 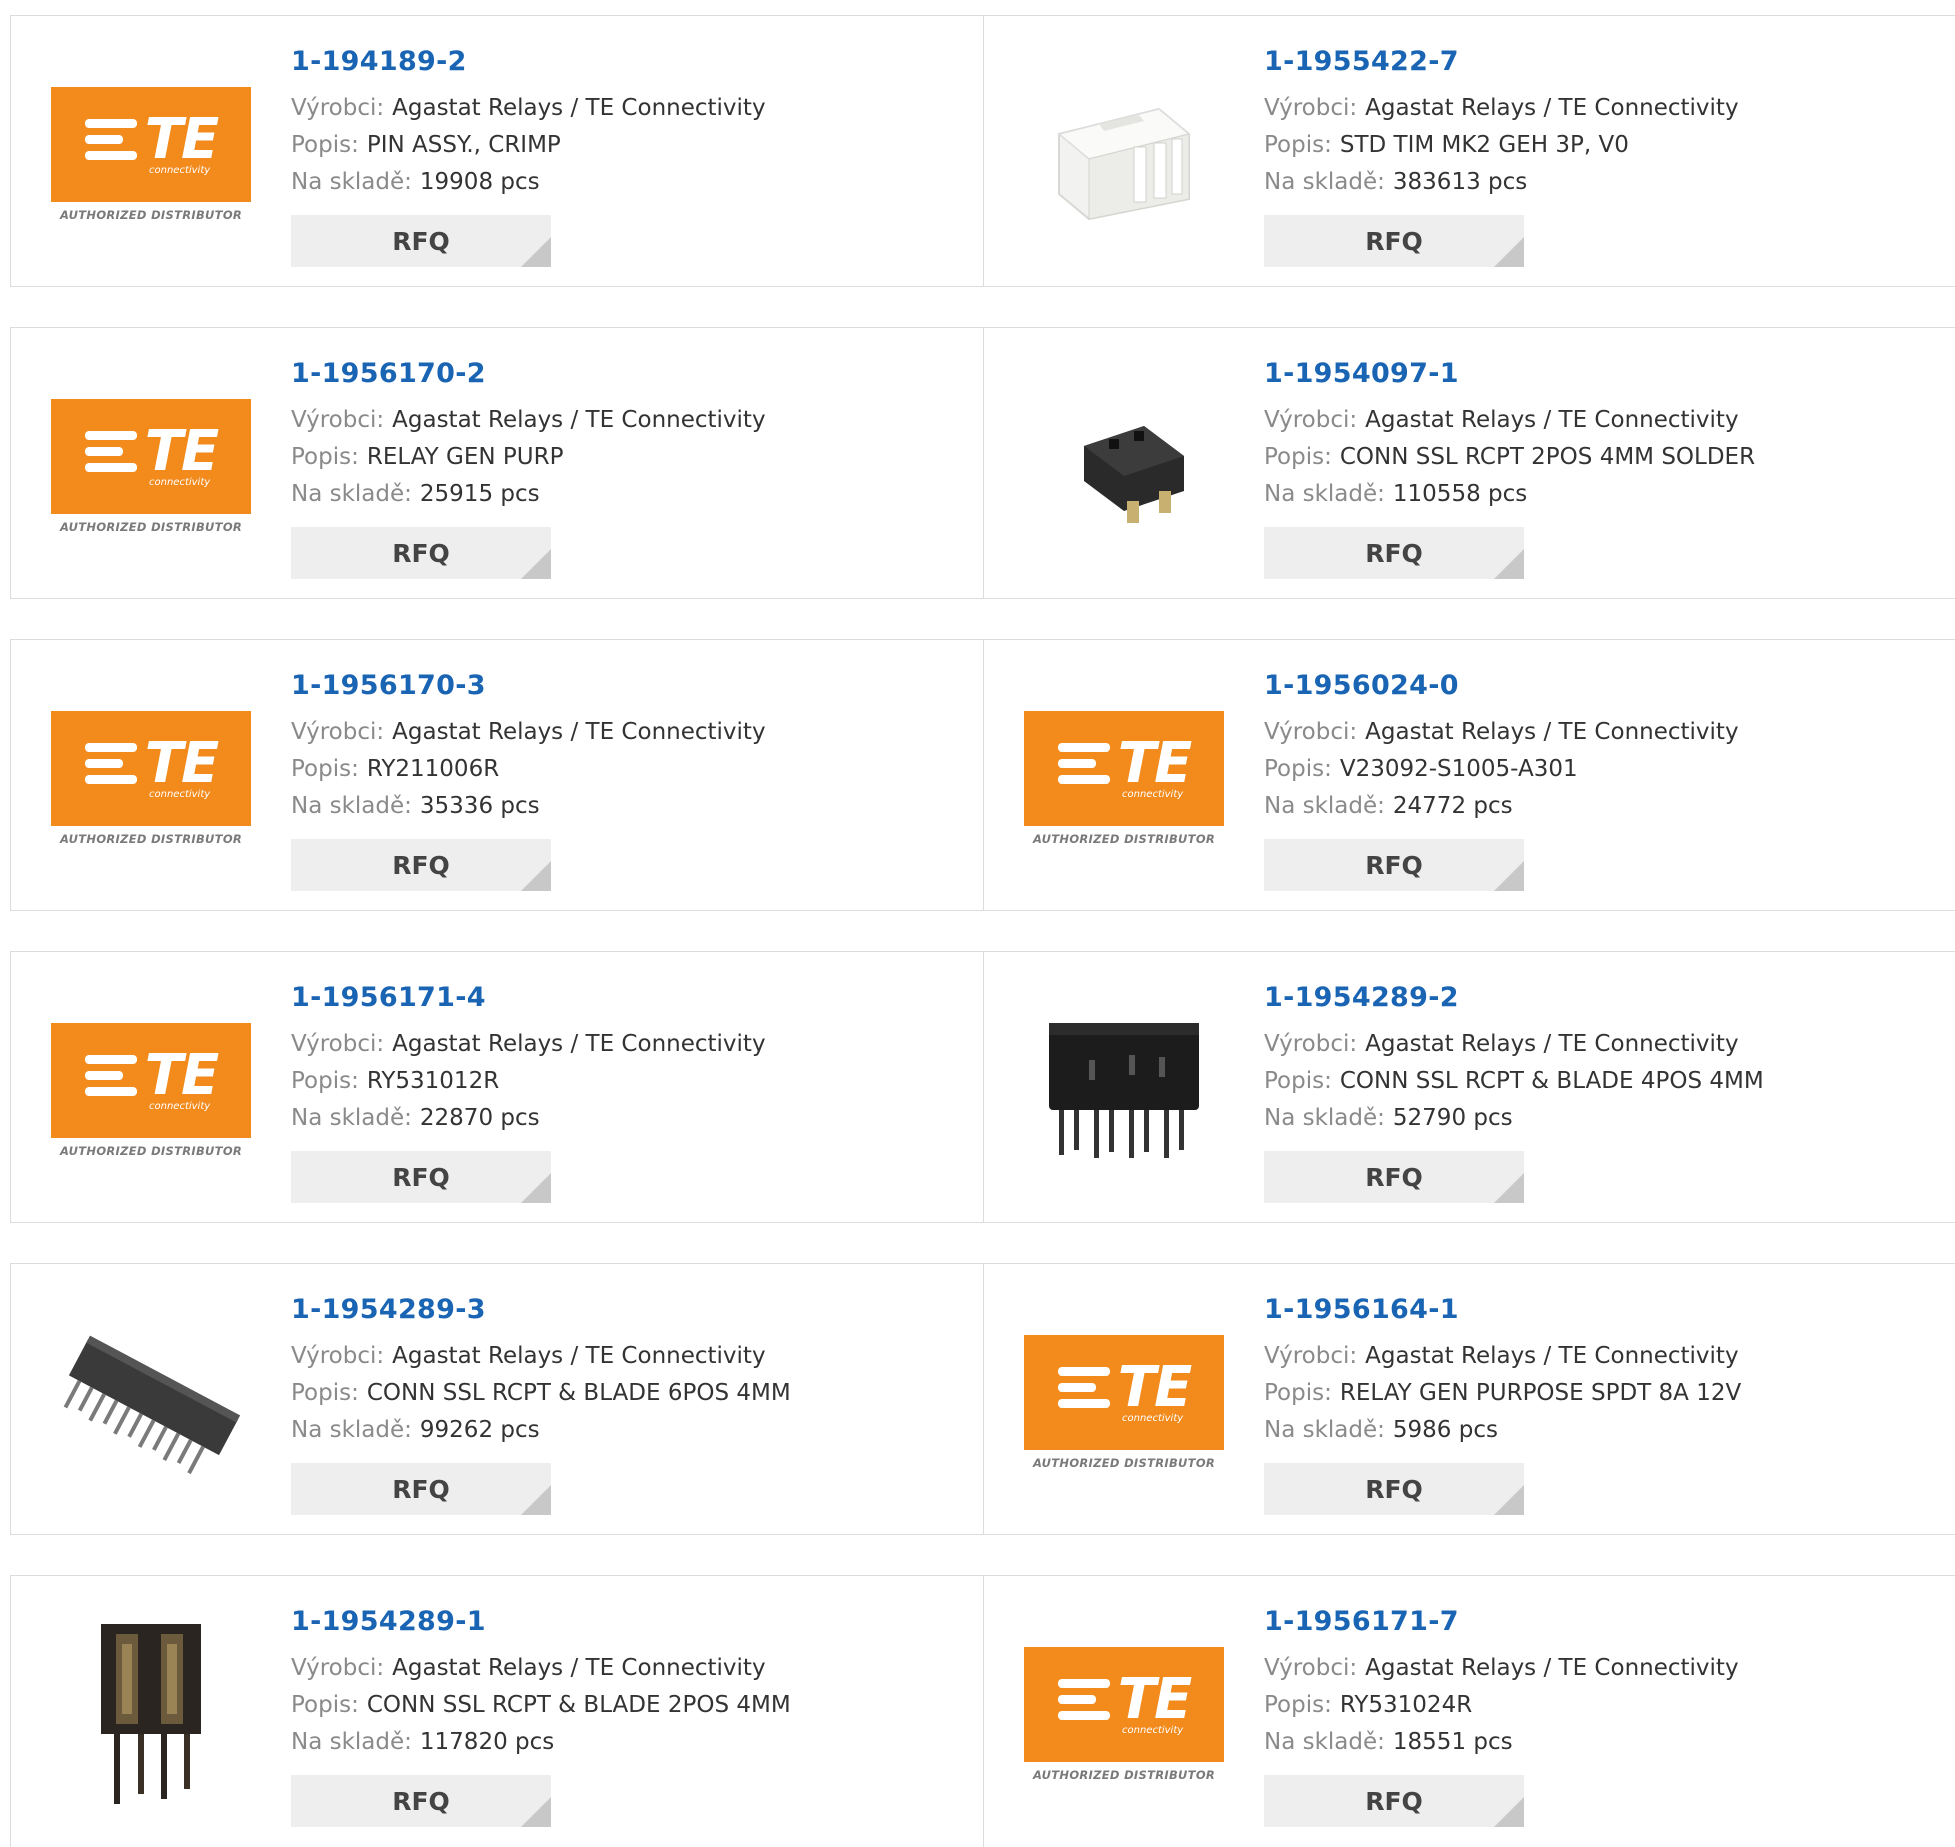 I want to click on description-line: Popis: CONN SSL RCPT 2POS 4MM SOLDER, so click(x=1604, y=457).